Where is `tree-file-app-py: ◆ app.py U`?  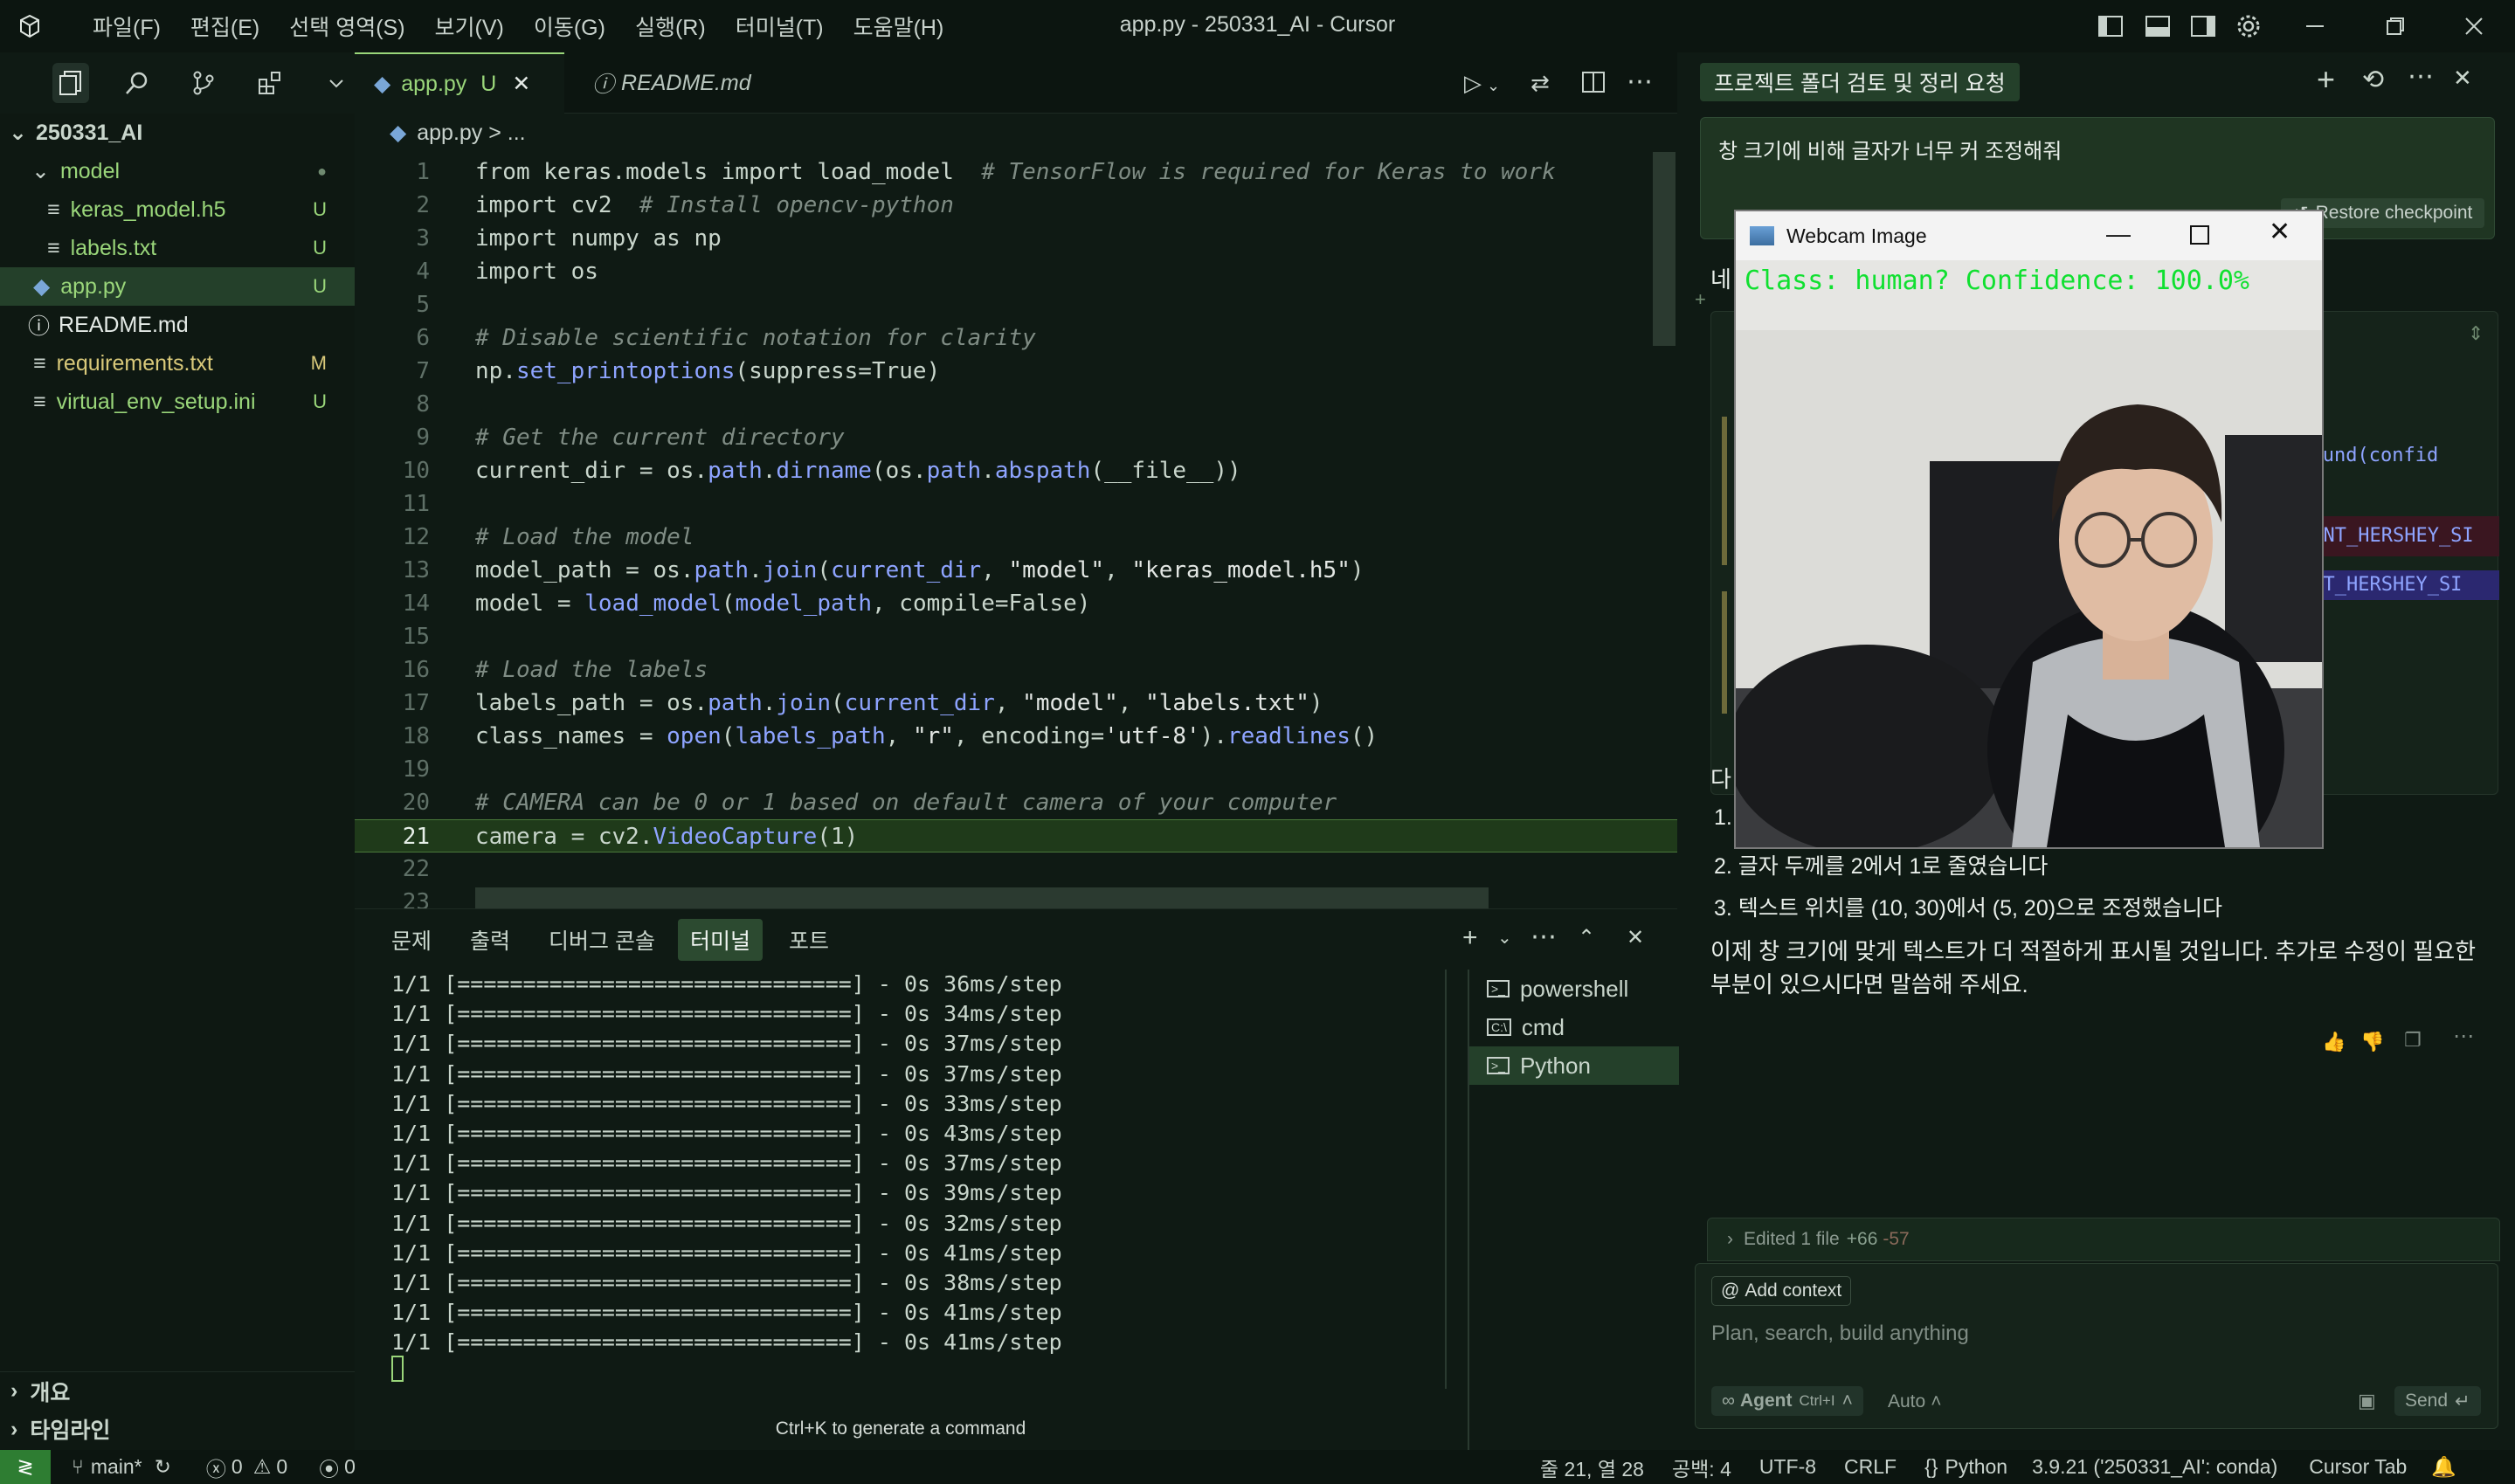 tree-file-app-py: ◆ app.py U is located at coordinates (177, 286).